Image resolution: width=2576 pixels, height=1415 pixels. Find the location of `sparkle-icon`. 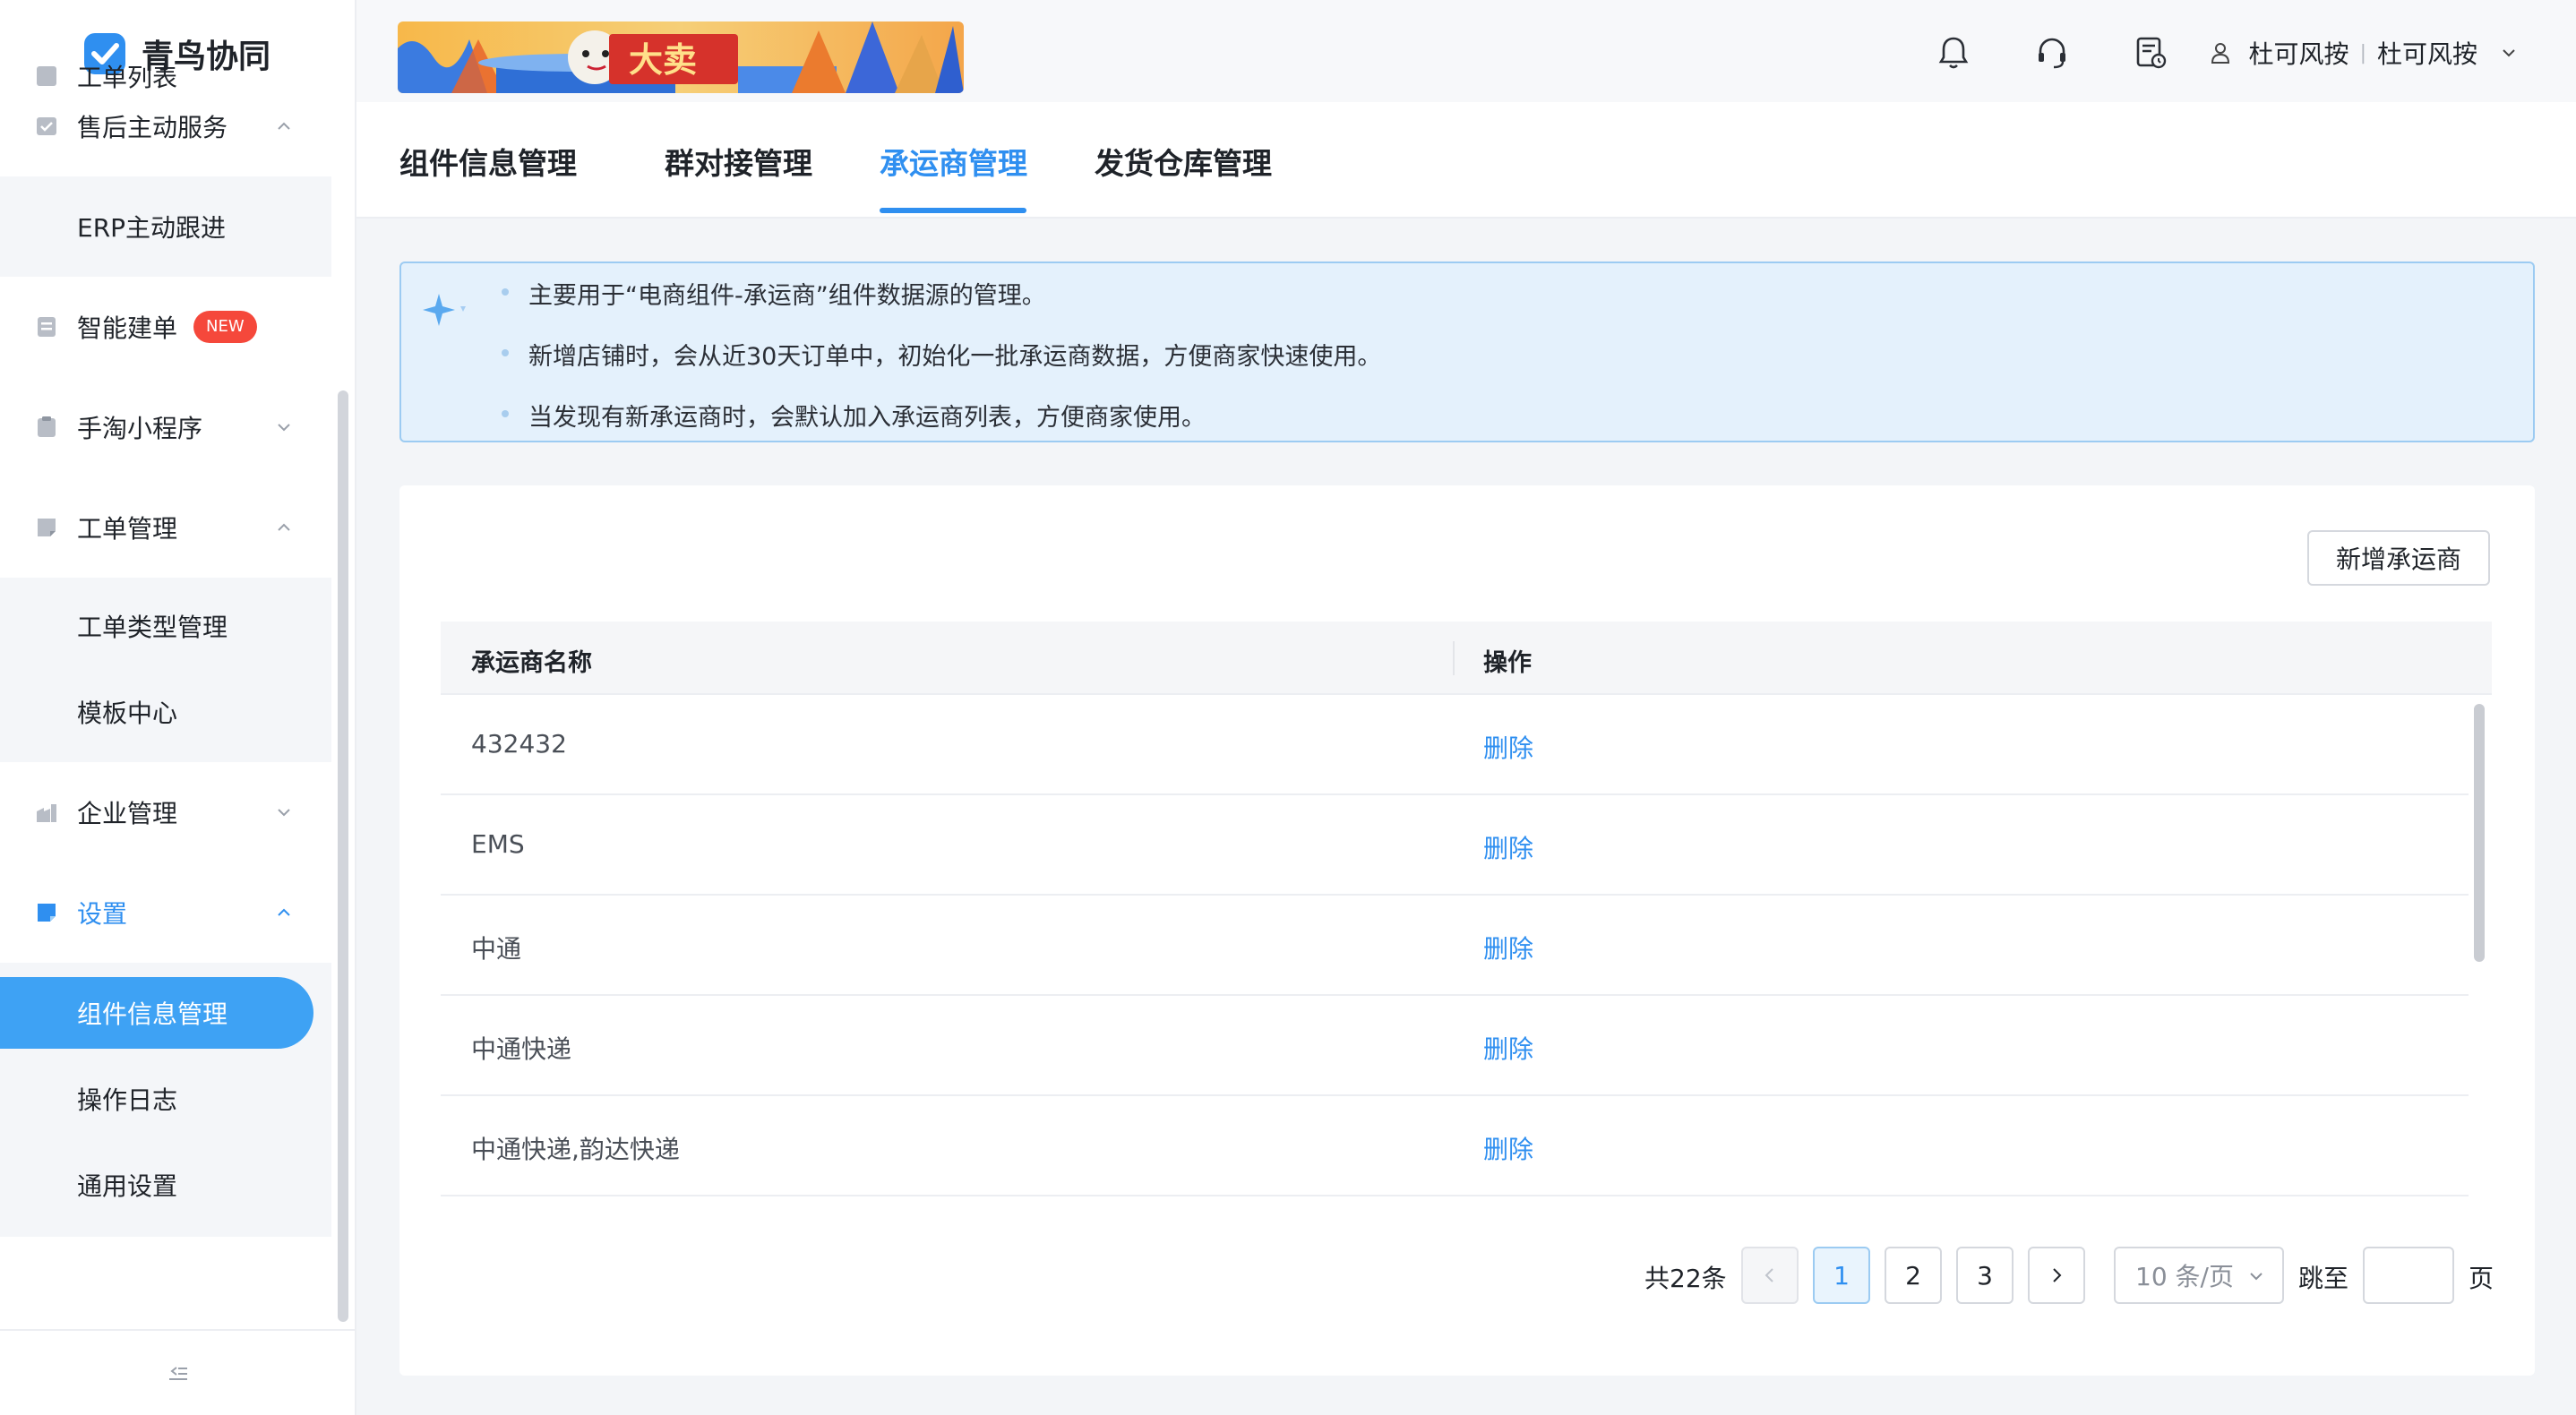

sparkle-icon is located at coordinates (444, 310).